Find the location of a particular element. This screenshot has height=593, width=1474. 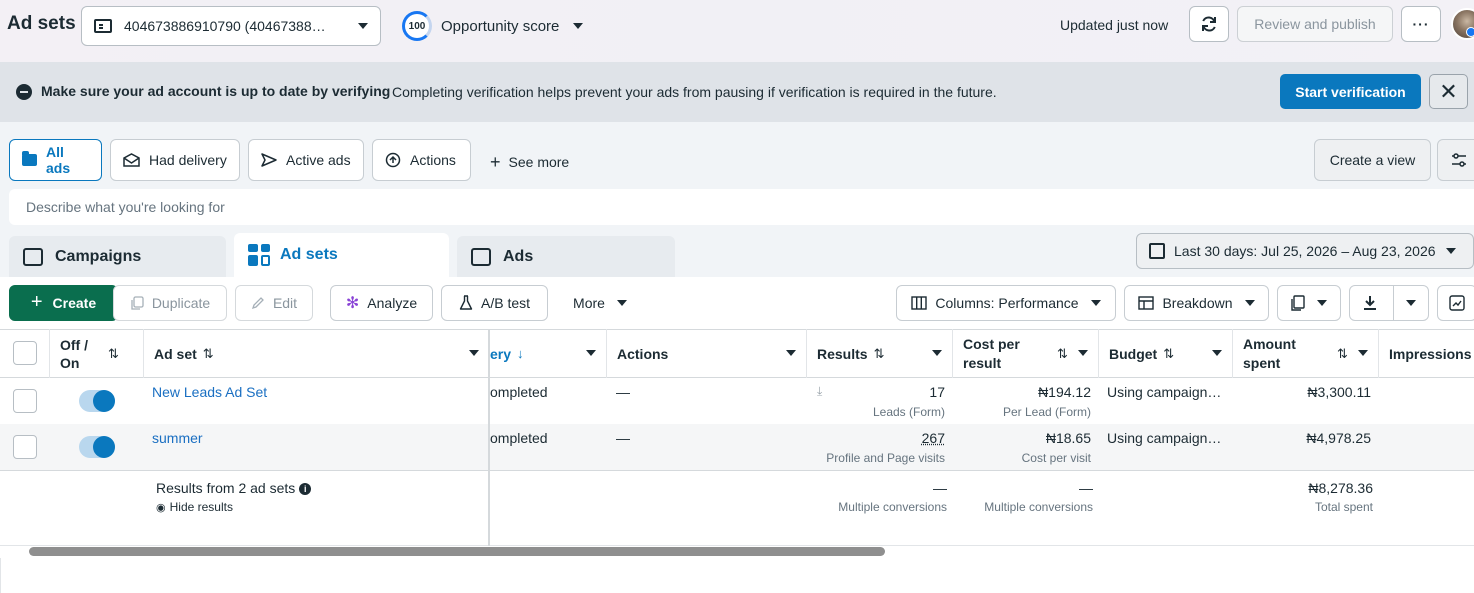

breakdown-label: Breakdown is located at coordinates (1197, 303).